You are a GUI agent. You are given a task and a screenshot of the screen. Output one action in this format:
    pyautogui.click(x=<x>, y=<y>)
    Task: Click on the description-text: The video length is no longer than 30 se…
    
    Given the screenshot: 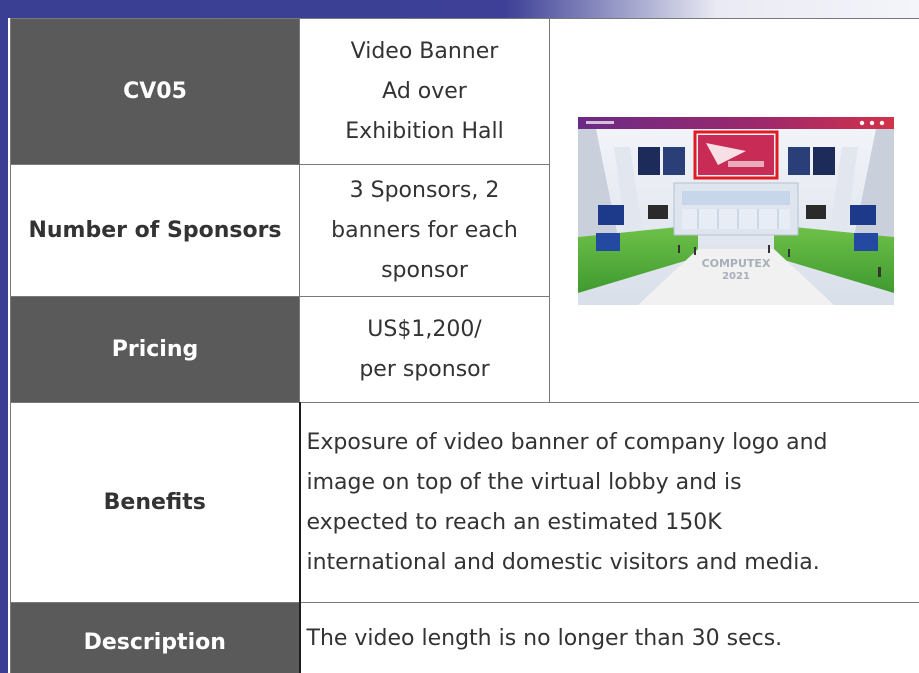 What is the action you would take?
    pyautogui.click(x=608, y=637)
    